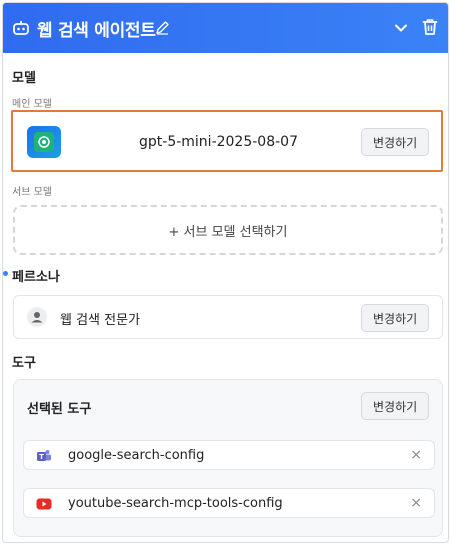 This screenshot has width=451, height=545. Describe the element at coordinates (395, 318) in the screenshot. I see `change-persona-button: 변경하기` at that location.